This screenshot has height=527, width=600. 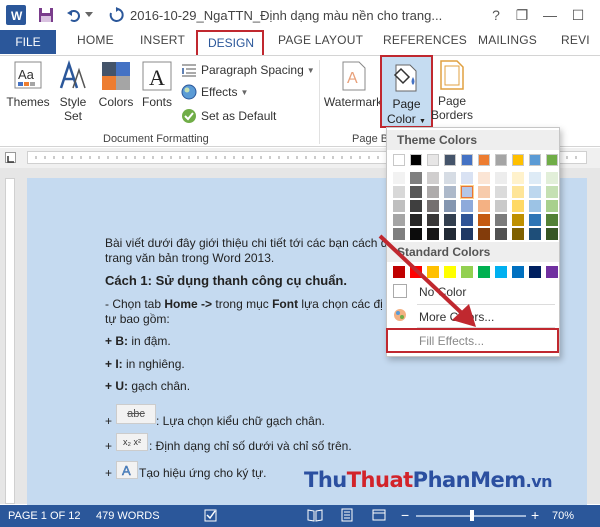 I want to click on fonts-button: A Fonts, so click(x=157, y=84).